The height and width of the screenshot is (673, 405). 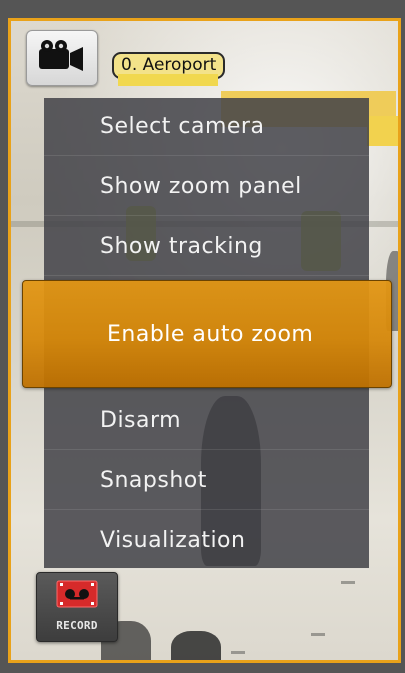 I want to click on menu-item-disarm: Disarm, so click(x=206, y=421).